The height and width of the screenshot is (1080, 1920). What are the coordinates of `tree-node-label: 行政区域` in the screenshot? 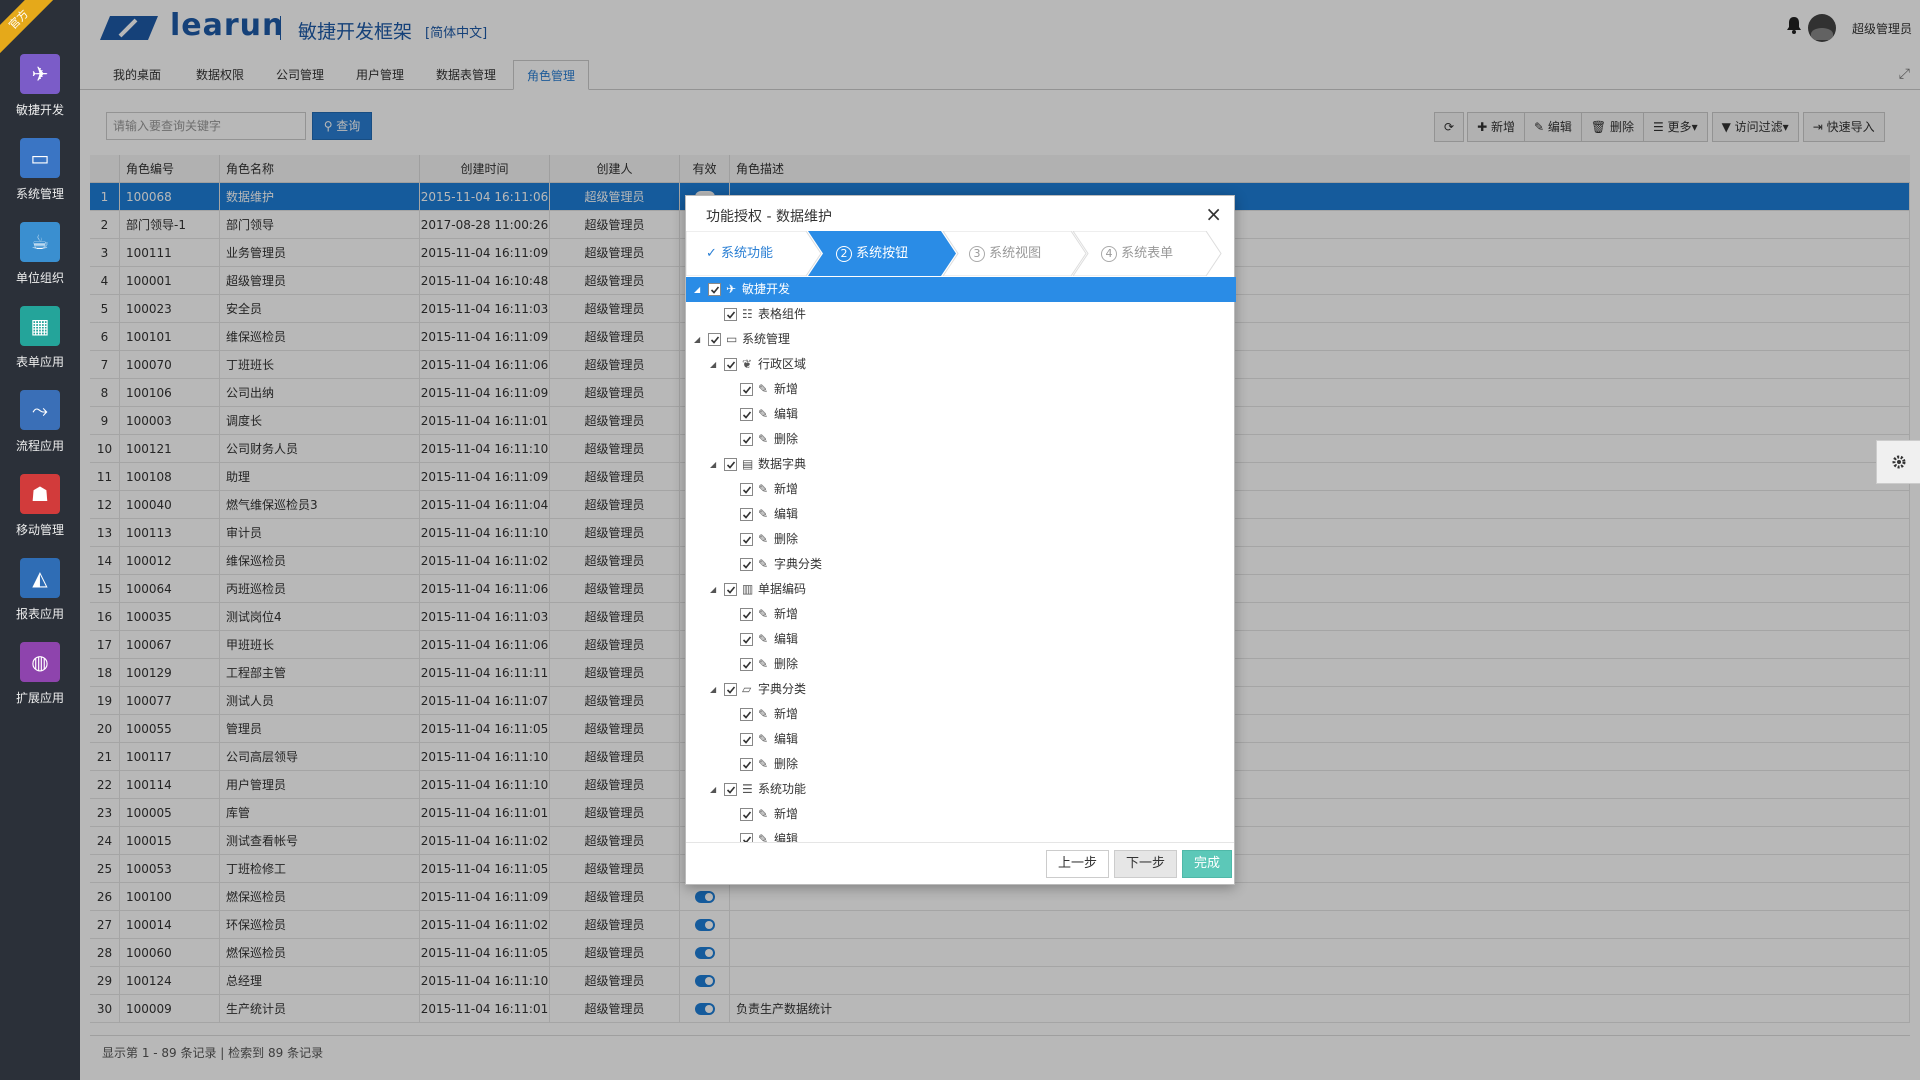 It's located at (782, 364).